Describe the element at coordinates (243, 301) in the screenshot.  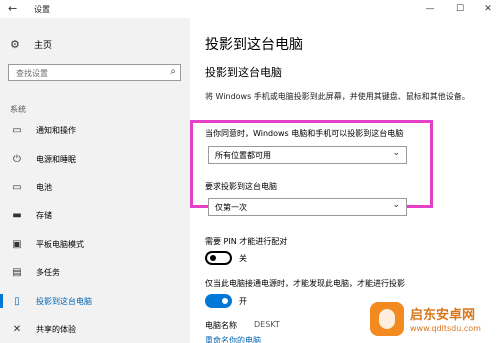
I see `power-toggle-state: 开` at that location.